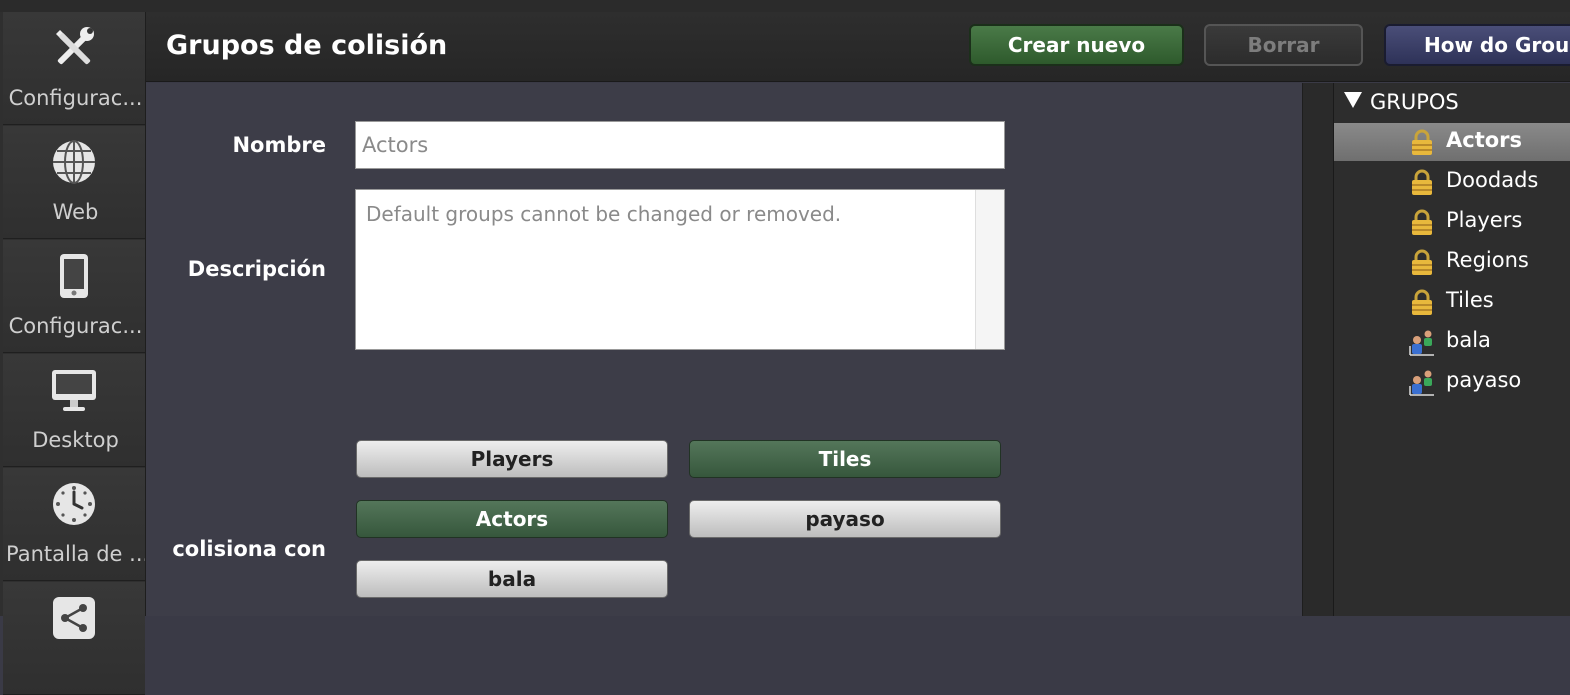 The width and height of the screenshot is (1570, 695). What do you see at coordinates (1353, 100) in the screenshot?
I see `disclosure-triangle-icon` at bounding box center [1353, 100].